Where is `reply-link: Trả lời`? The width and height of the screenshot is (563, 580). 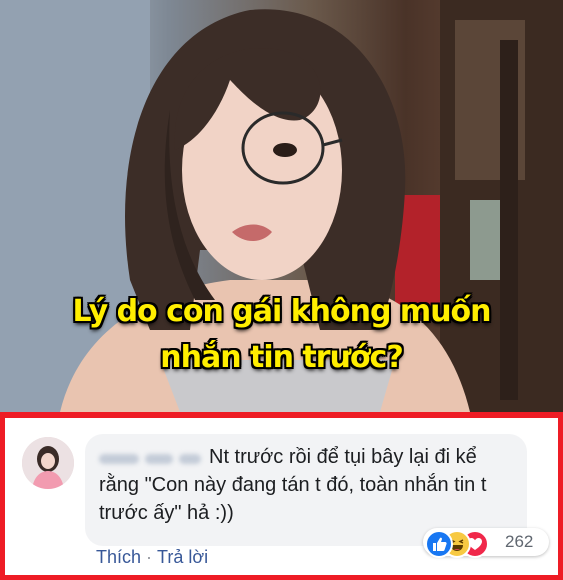
reply-link: Trả lời is located at coordinates (182, 557).